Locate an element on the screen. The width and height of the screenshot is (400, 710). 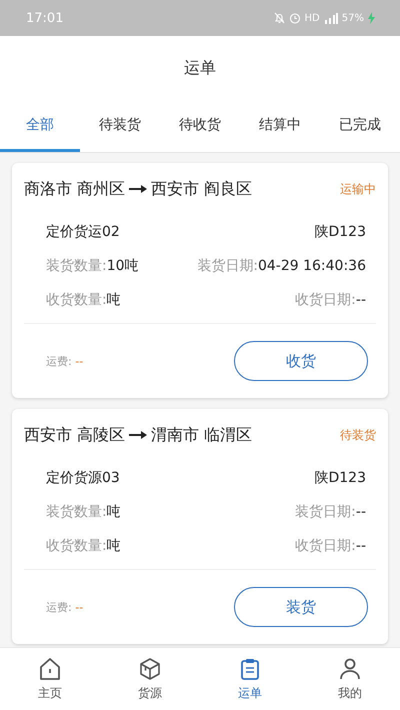
network-label: HD is located at coordinates (312, 18).